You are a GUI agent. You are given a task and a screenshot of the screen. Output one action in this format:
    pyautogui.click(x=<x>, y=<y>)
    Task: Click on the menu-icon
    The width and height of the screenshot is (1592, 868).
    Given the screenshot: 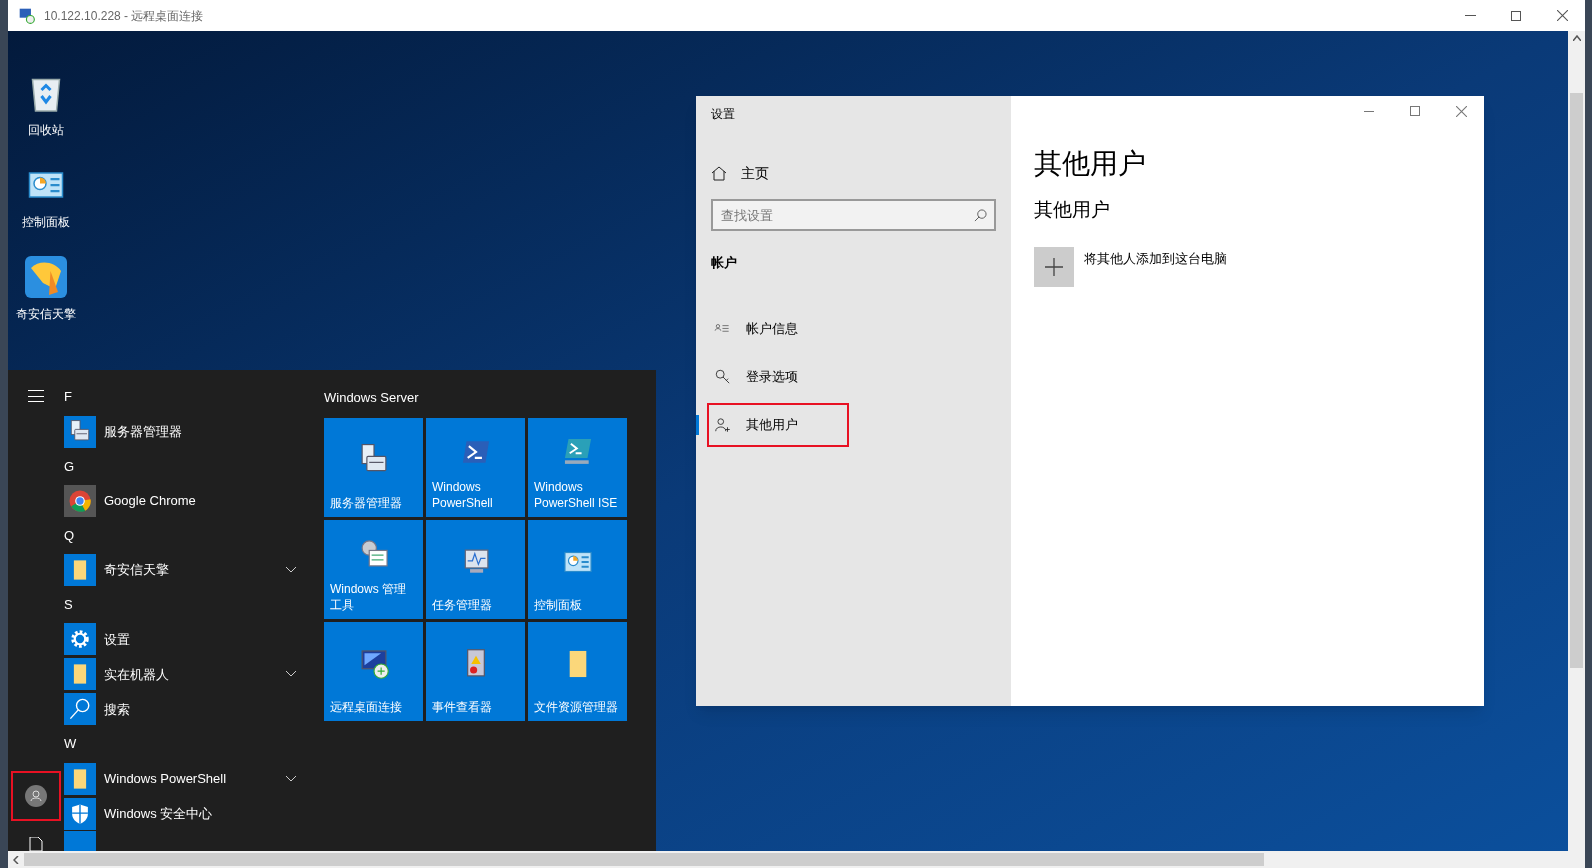 What is the action you would take?
    pyautogui.click(x=36, y=396)
    